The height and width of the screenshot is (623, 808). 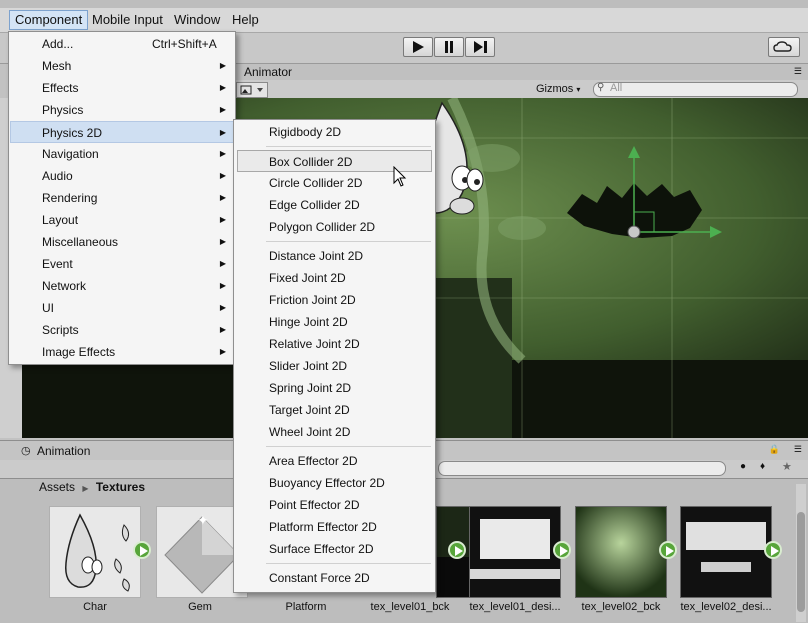 I want to click on project-scrollbar, so click(x=801, y=553).